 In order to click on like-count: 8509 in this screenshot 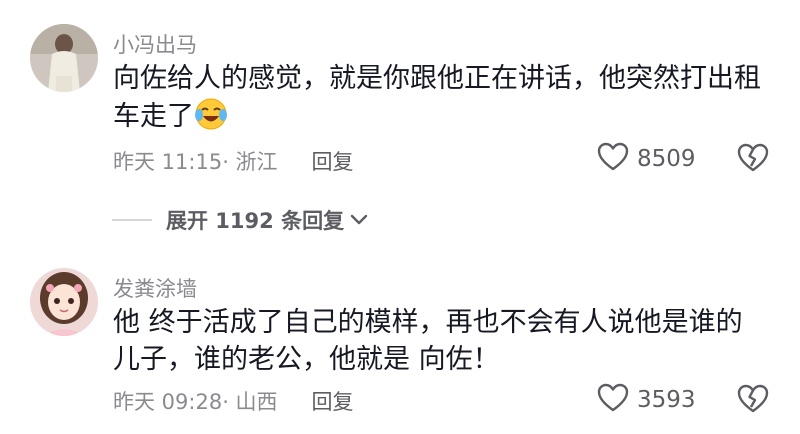, I will do `click(666, 159)`.